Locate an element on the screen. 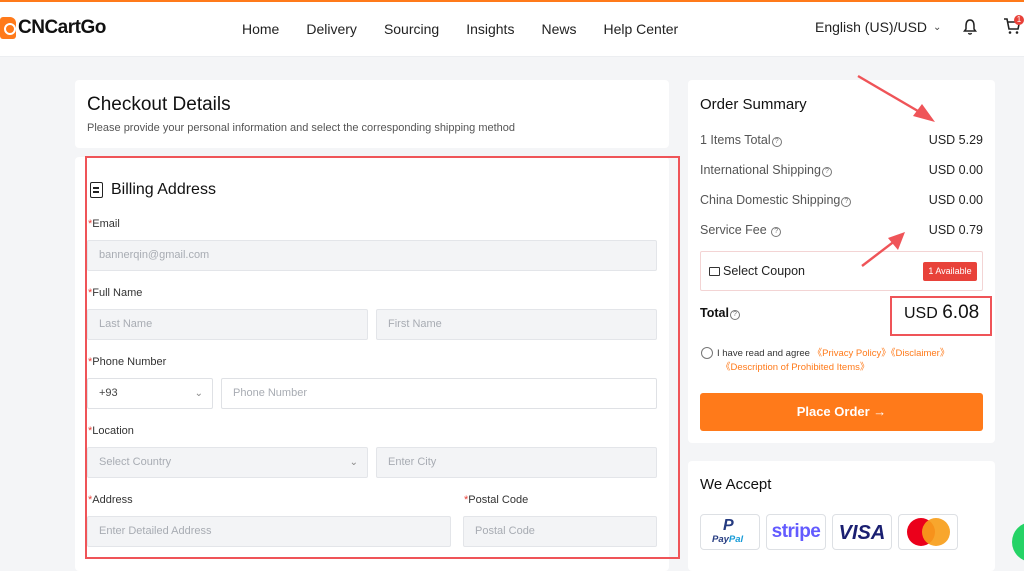  language-label: English (US)/USD is located at coordinates (871, 27).